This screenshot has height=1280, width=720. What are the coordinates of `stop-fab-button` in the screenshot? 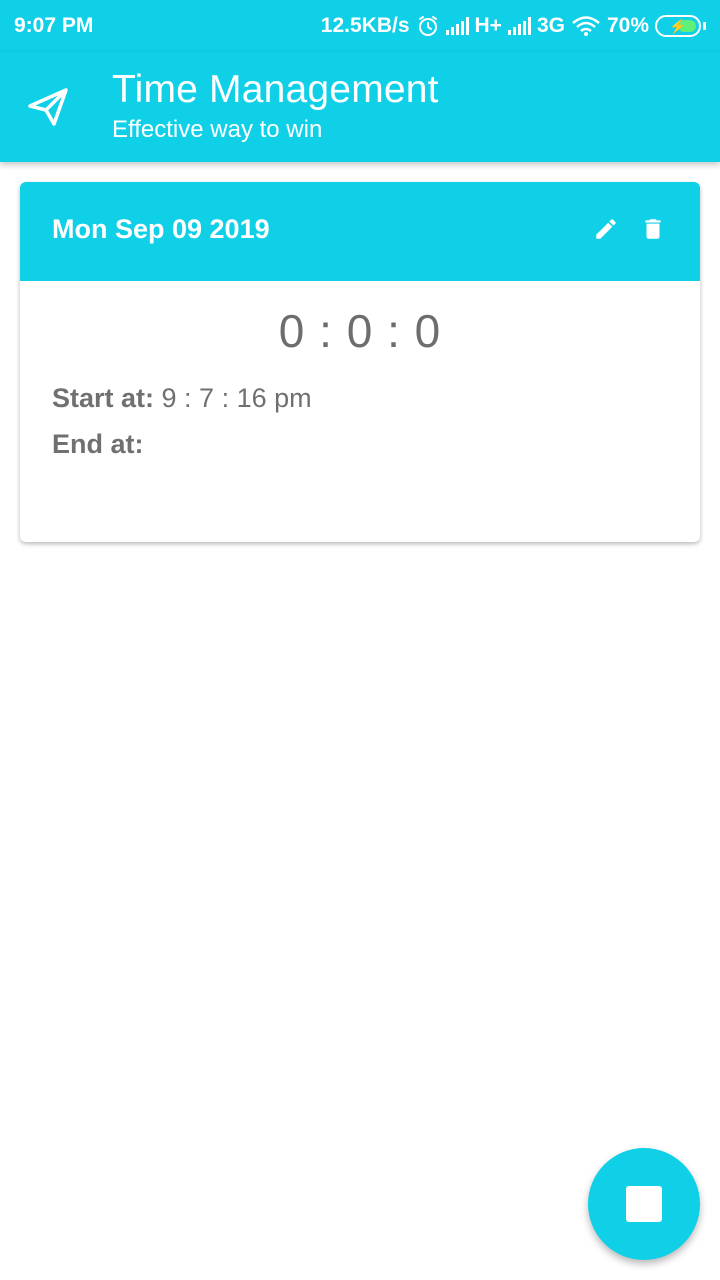 It's located at (644, 1204).